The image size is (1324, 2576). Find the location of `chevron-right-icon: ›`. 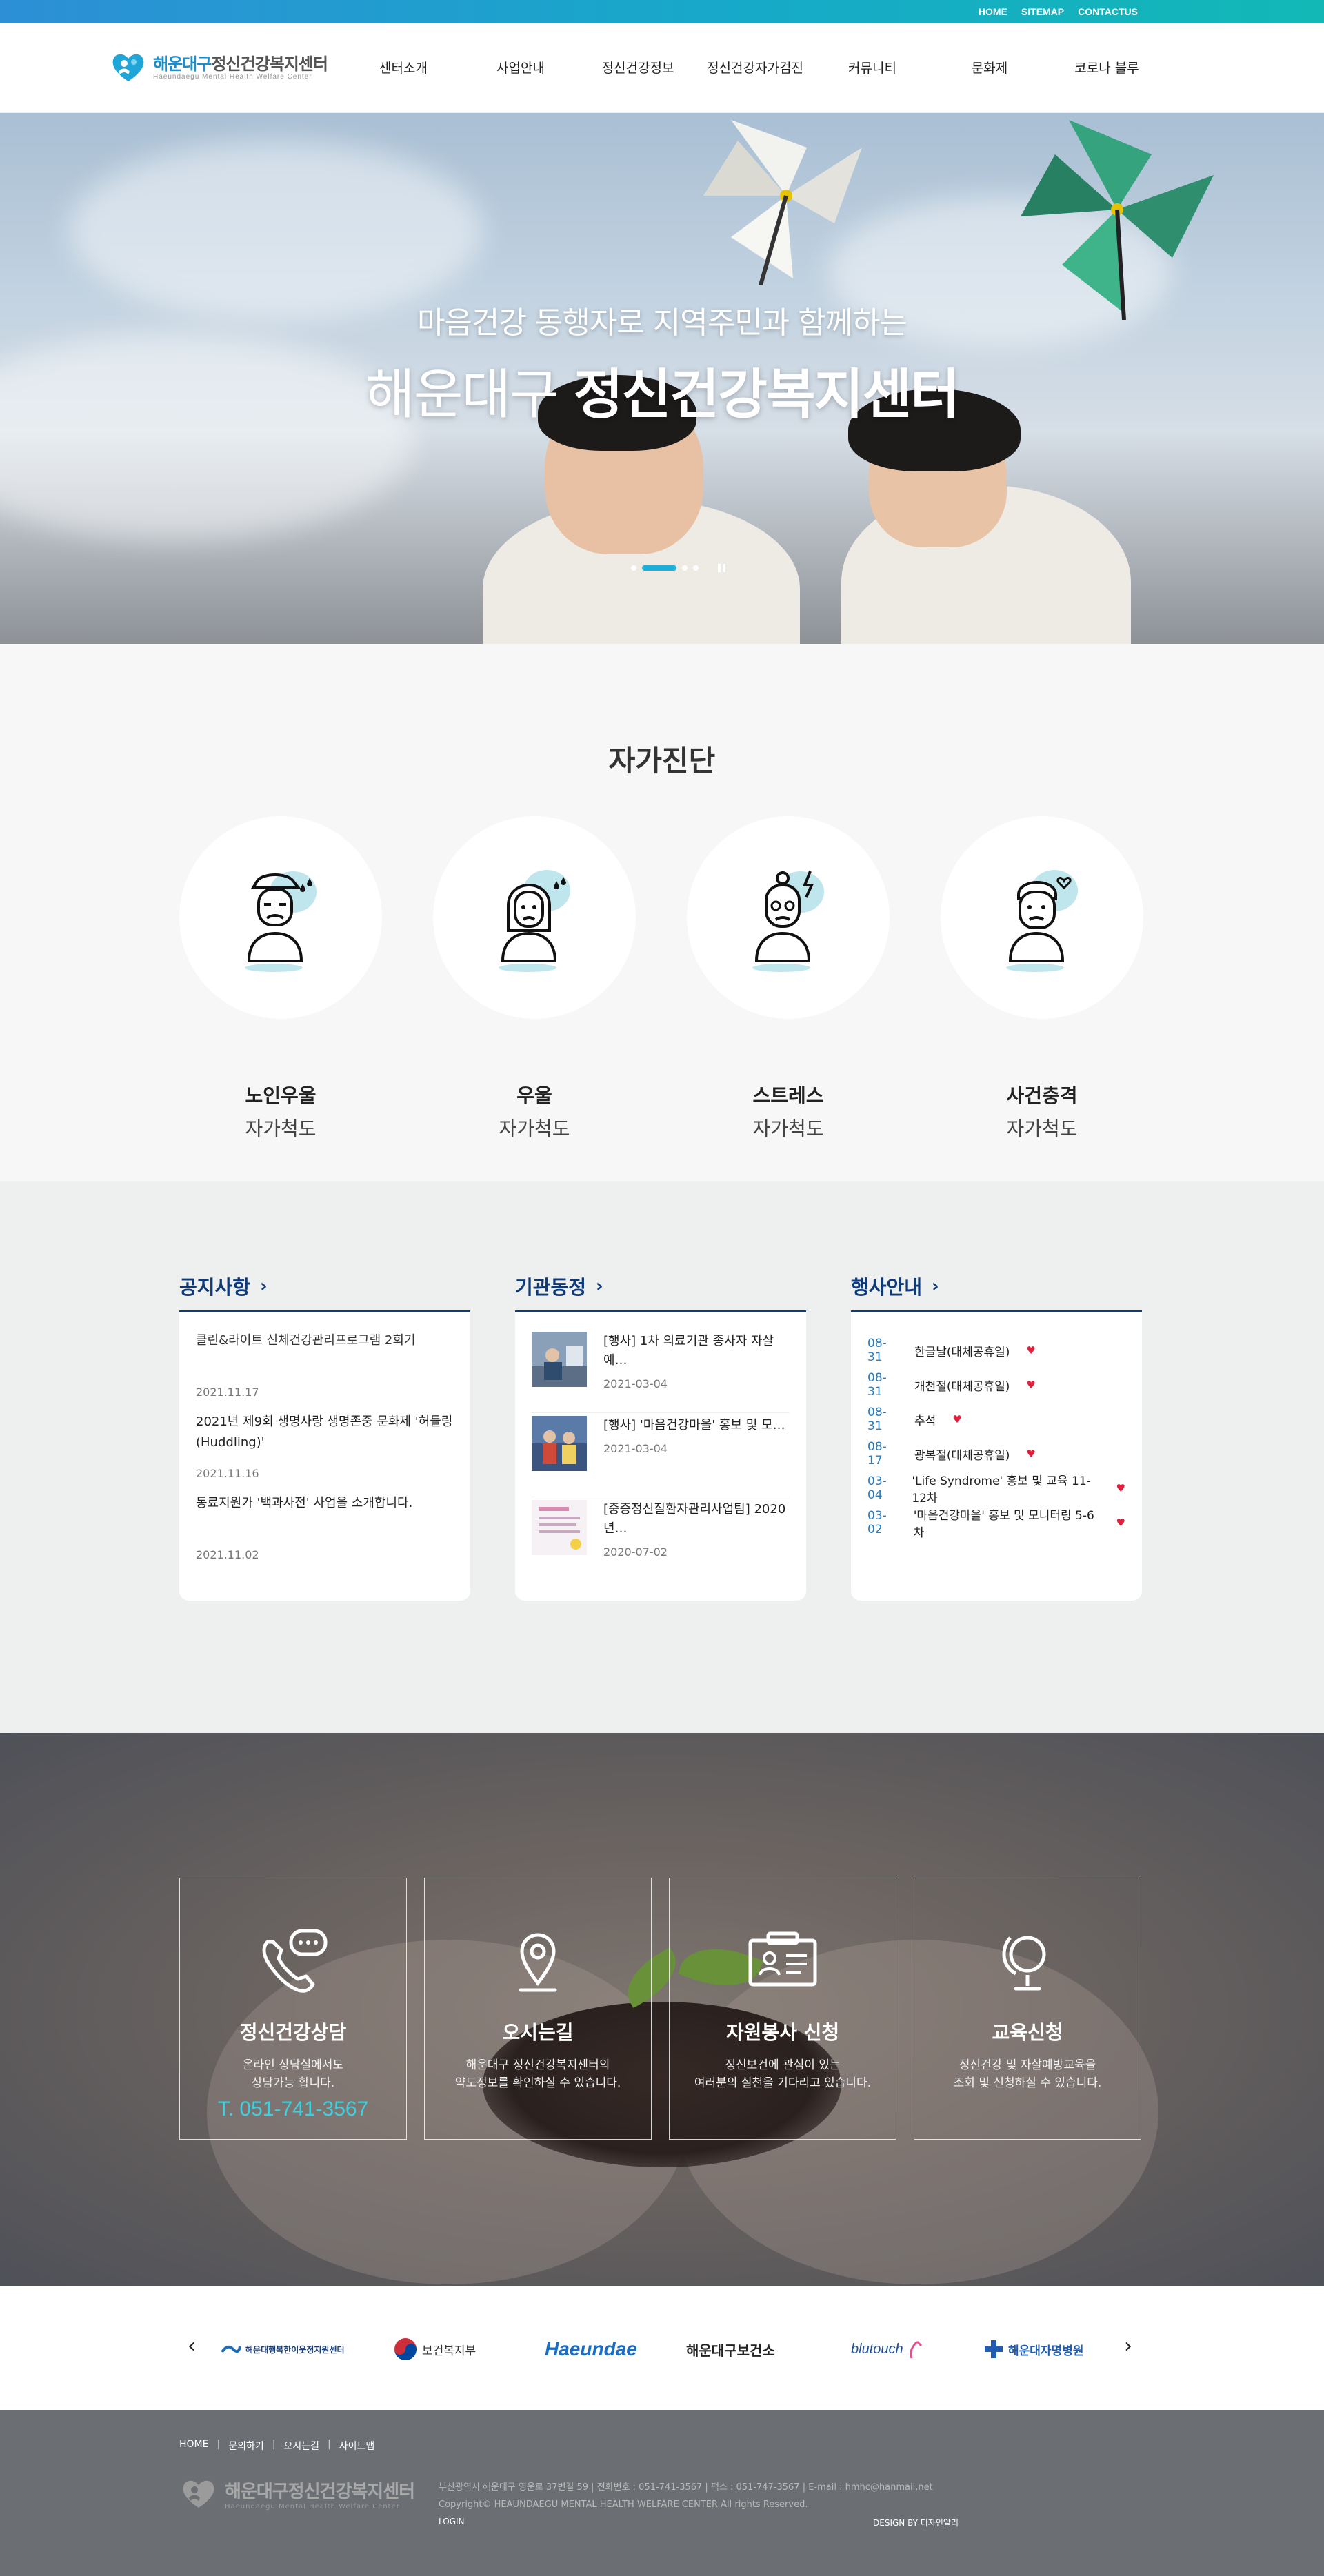

chevron-right-icon: › is located at coordinates (1128, 2346).